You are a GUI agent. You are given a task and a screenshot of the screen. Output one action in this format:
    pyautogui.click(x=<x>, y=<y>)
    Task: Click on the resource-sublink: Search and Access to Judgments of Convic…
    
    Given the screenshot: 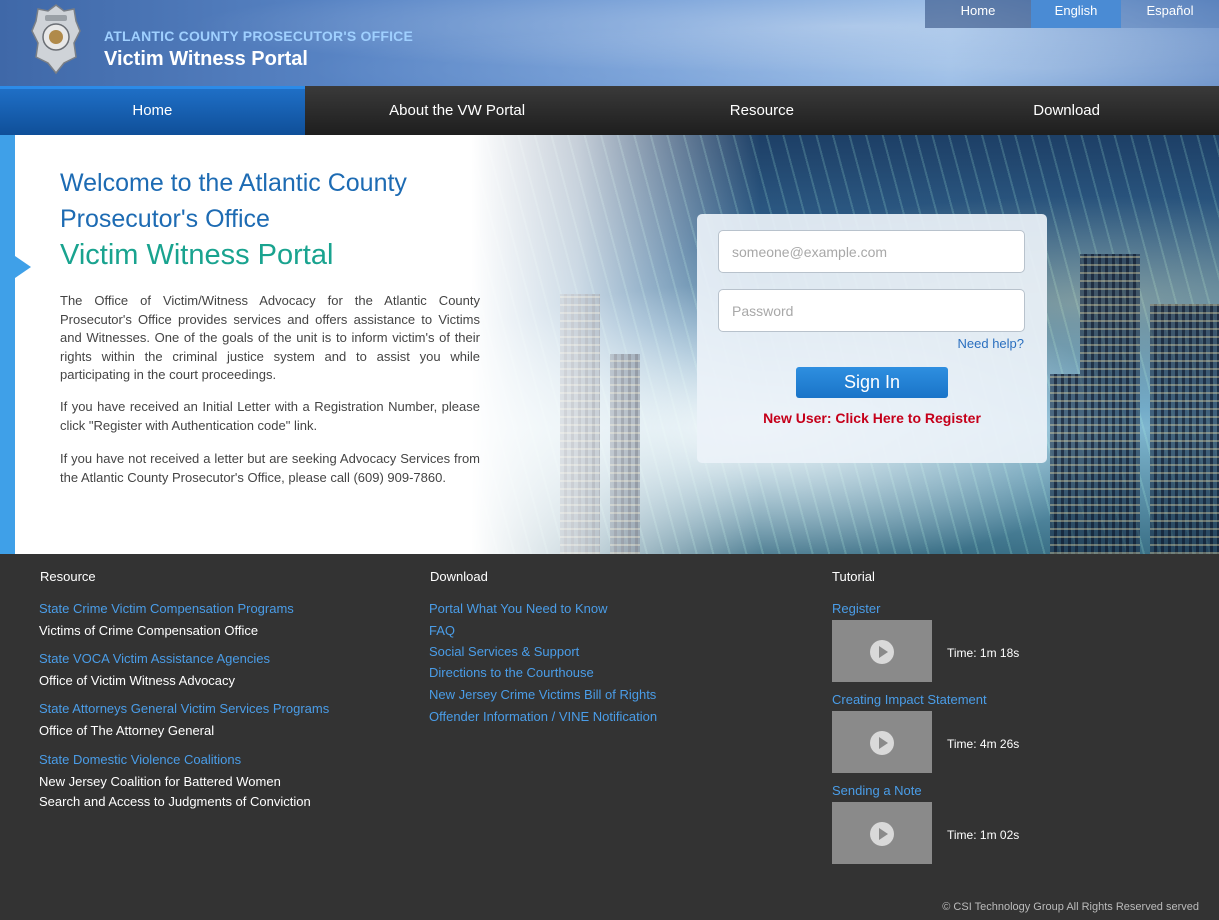 What is the action you would take?
    pyautogui.click(x=175, y=801)
    